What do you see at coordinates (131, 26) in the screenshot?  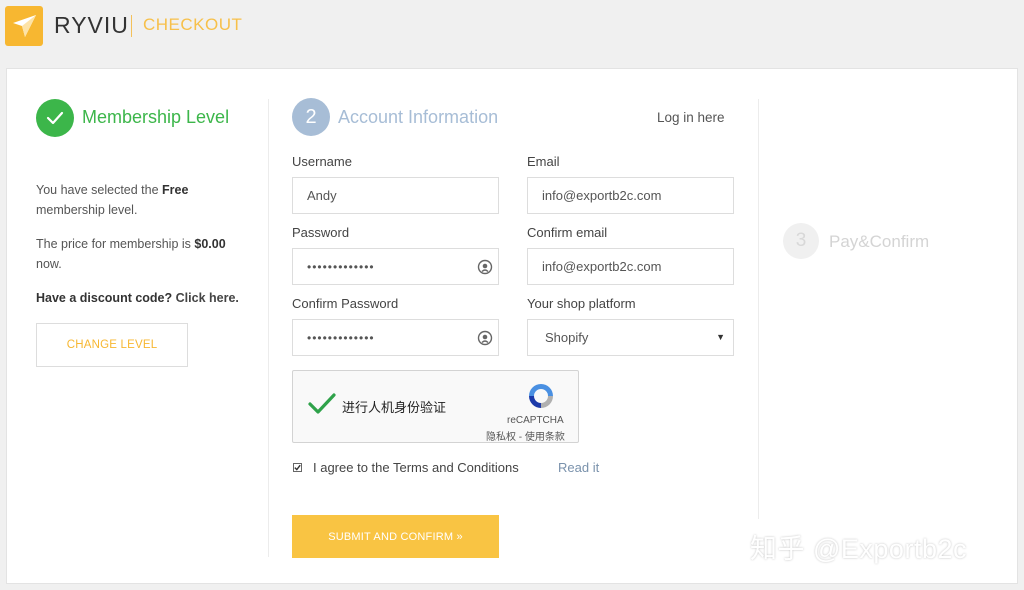 I see `brand-separator` at bounding box center [131, 26].